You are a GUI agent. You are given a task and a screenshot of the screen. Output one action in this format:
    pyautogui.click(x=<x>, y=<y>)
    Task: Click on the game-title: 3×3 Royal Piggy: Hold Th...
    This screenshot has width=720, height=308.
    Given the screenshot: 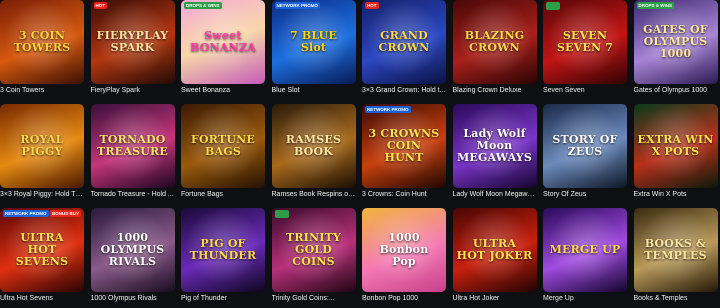 What is the action you would take?
    pyautogui.click(x=42, y=194)
    